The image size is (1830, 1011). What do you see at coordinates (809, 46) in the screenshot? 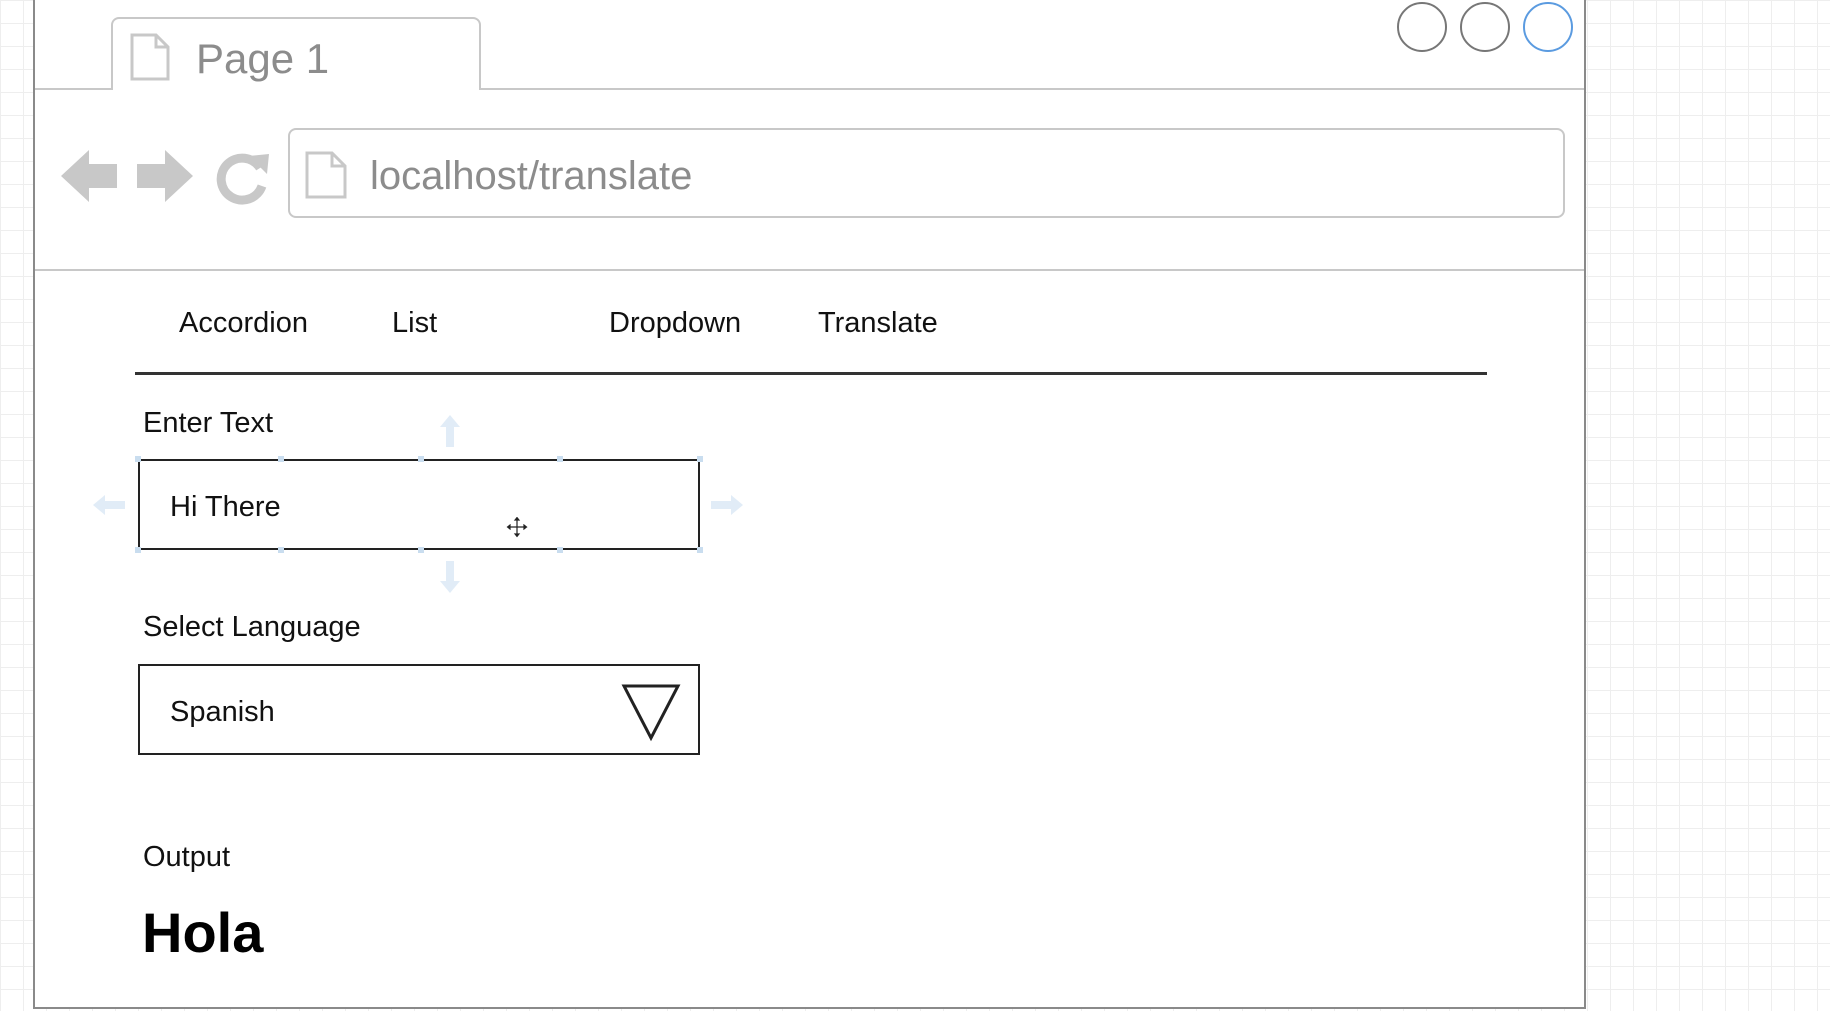
I see `tab-strip: Page 1` at bounding box center [809, 46].